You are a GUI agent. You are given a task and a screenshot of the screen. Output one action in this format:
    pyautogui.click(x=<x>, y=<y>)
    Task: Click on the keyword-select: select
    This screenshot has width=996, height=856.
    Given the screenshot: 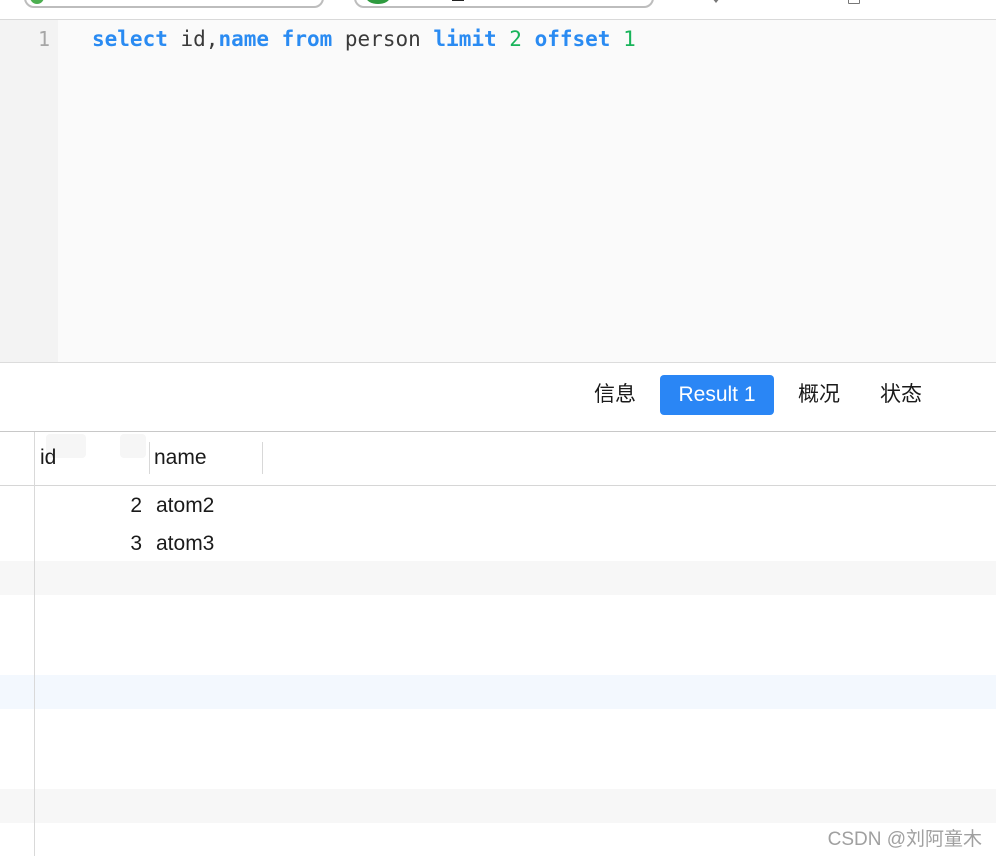 What is the action you would take?
    pyautogui.click(x=130, y=39)
    